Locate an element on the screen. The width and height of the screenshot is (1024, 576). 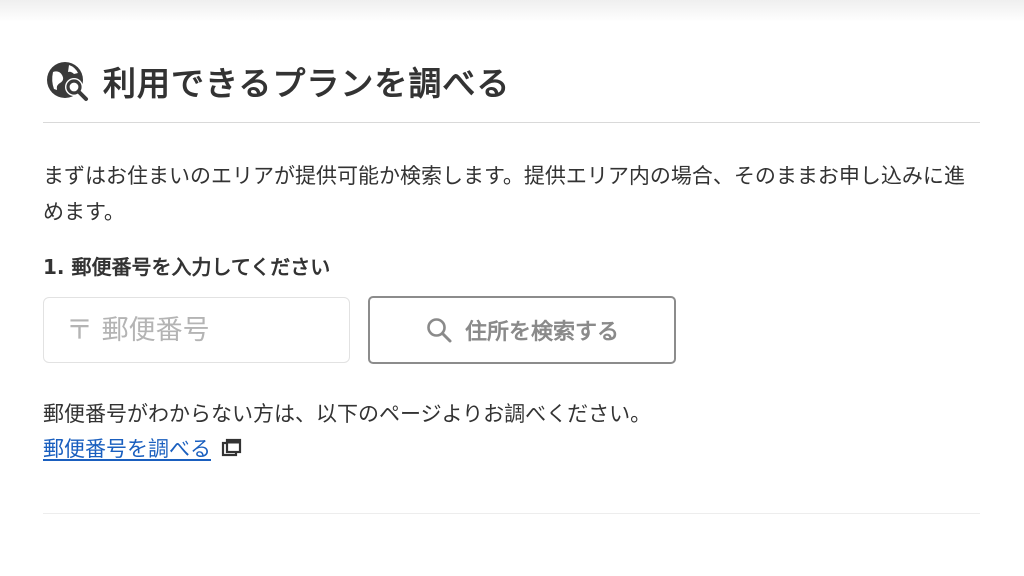
help-text: 郵便番号がわからない方は、以下のページよりお調べください。 is located at coordinates (347, 414).